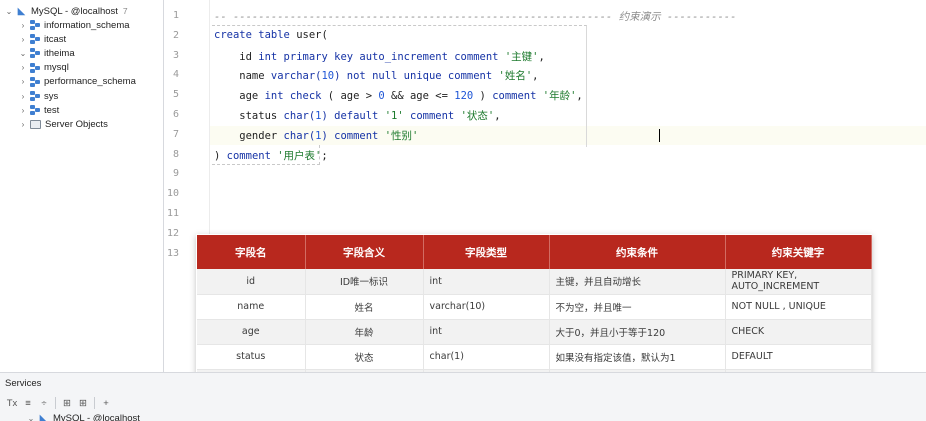 Image resolution: width=926 pixels, height=421 pixels. What do you see at coordinates (798, 332) in the screenshot?
I see `cell-constraint-keyword: CHECK` at bounding box center [798, 332].